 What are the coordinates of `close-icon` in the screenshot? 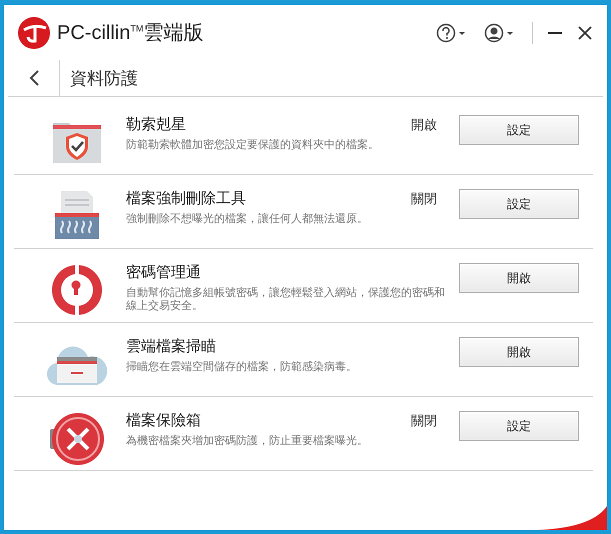 It's located at (585, 32).